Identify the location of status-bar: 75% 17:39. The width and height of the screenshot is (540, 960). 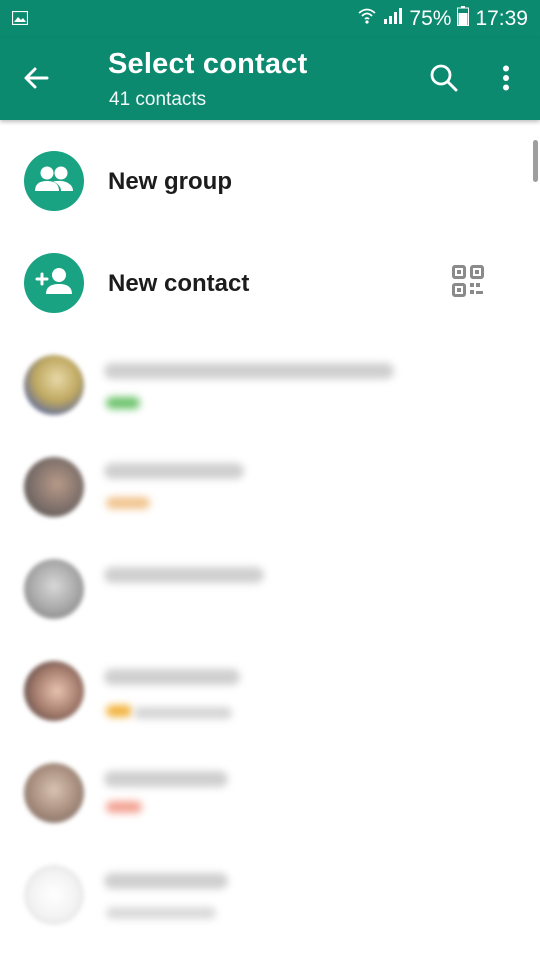
(270, 19).